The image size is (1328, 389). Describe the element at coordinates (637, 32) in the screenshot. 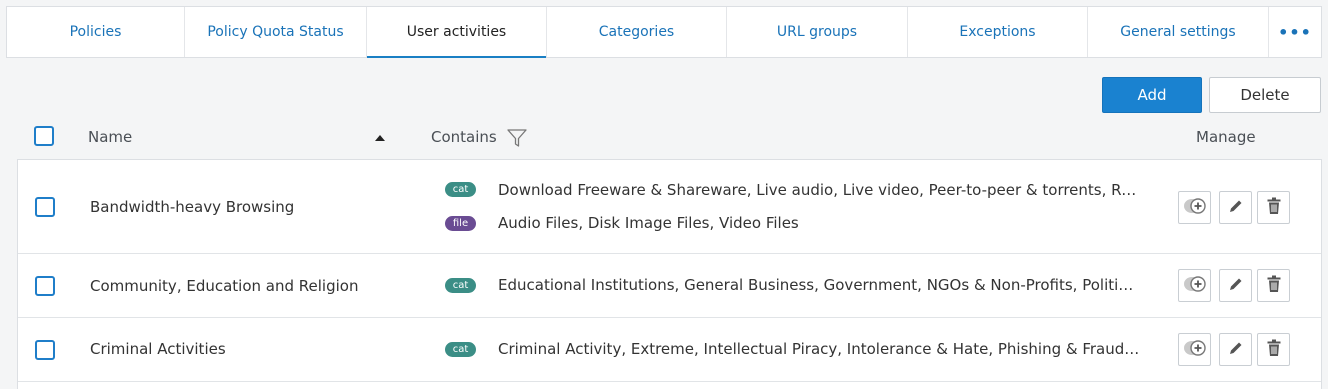

I see `tab-categories: Categories` at that location.